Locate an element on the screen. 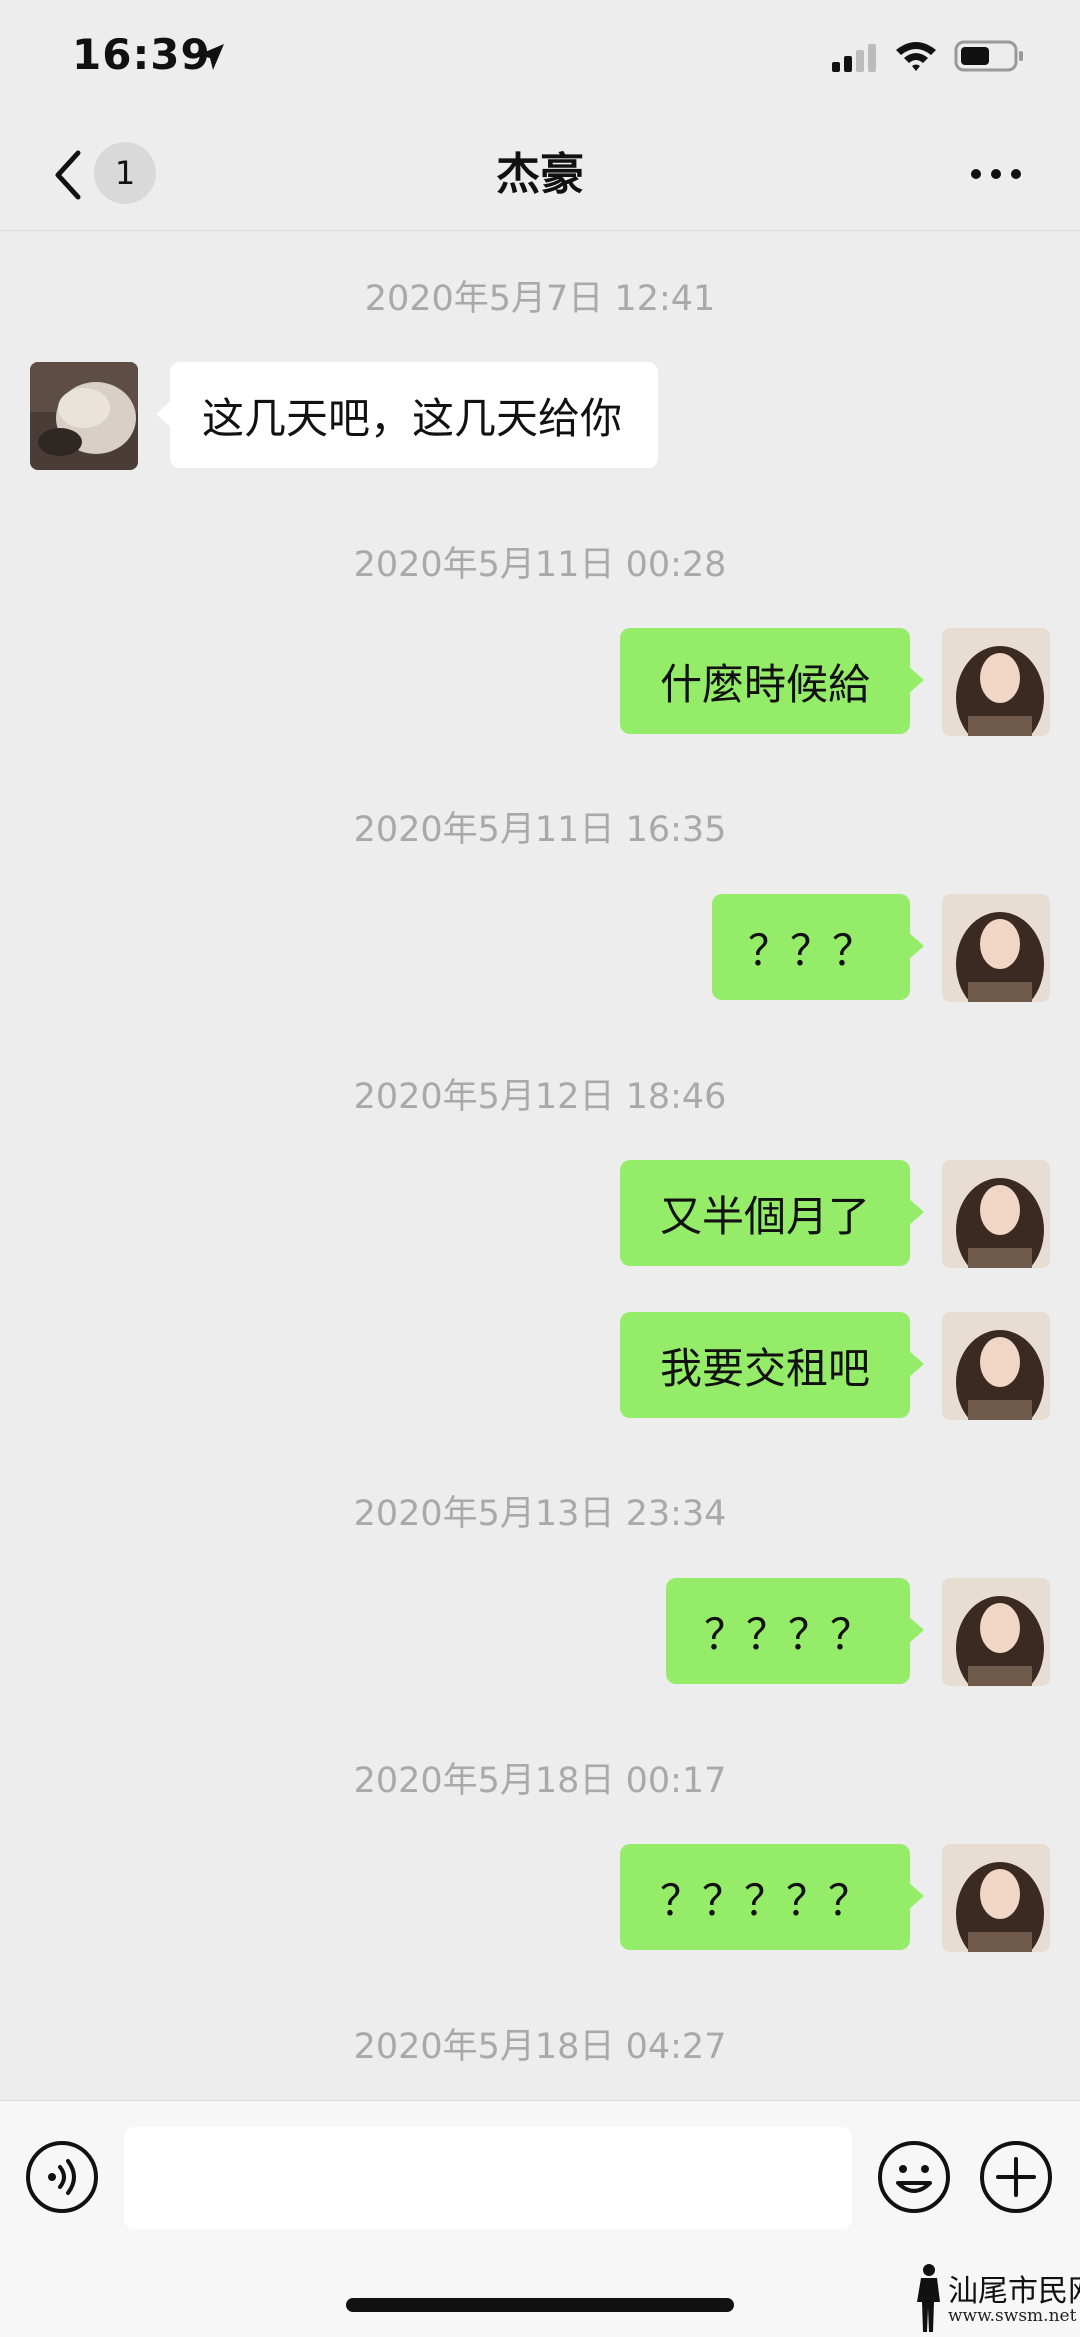  message-bubble-outgoing: 我要交租吧 is located at coordinates (772, 1365).